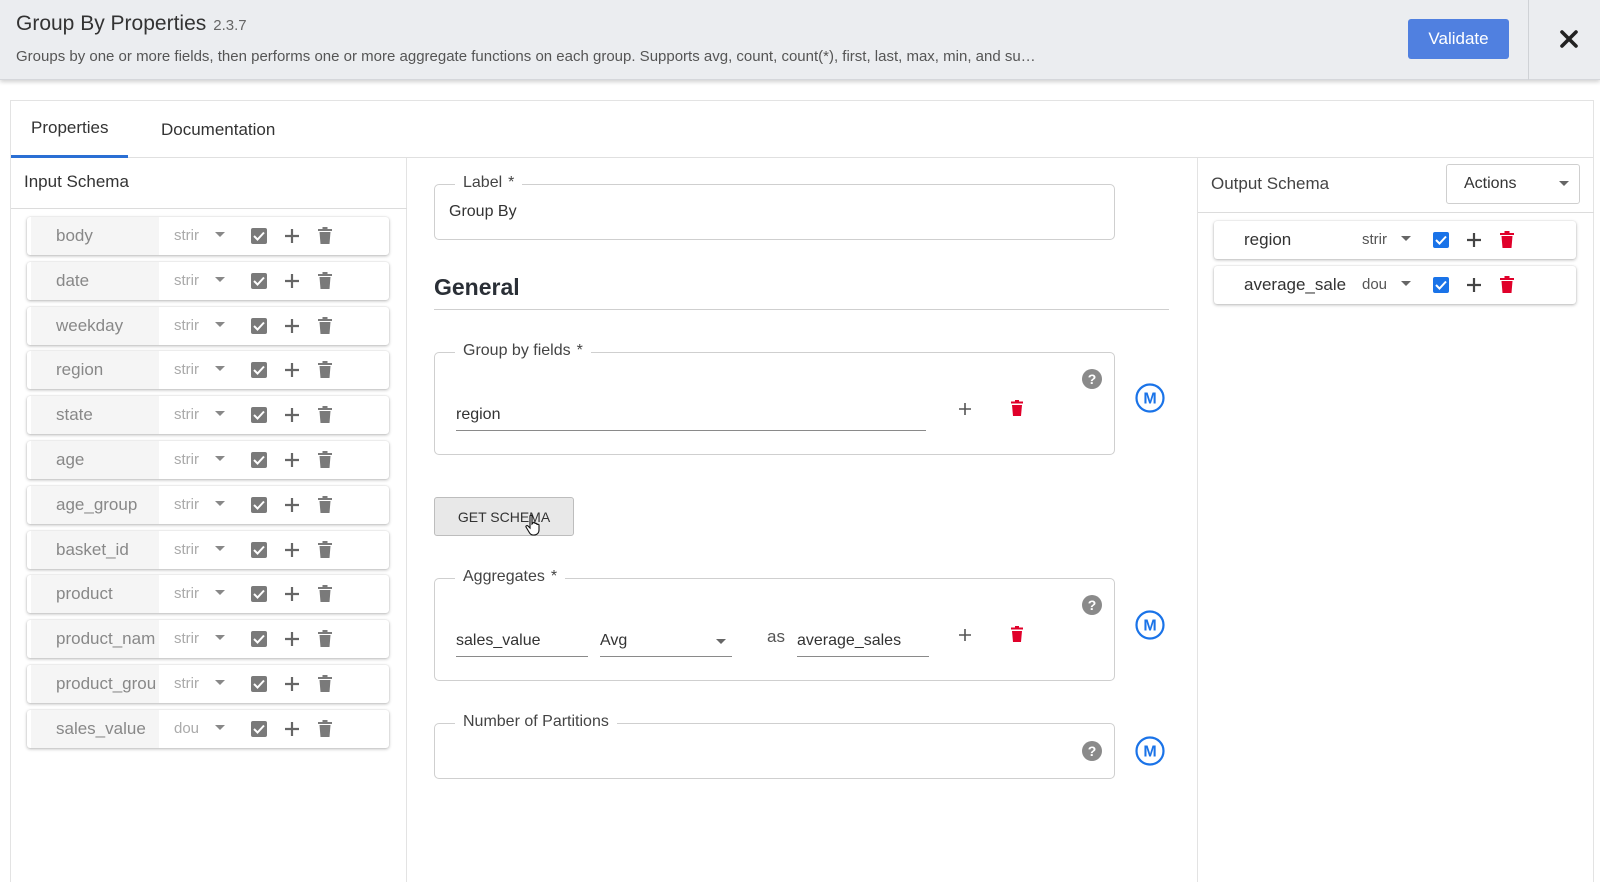 This screenshot has width=1600, height=882. What do you see at coordinates (1513, 184) in the screenshot?
I see `actions-dropdown: Actions` at bounding box center [1513, 184].